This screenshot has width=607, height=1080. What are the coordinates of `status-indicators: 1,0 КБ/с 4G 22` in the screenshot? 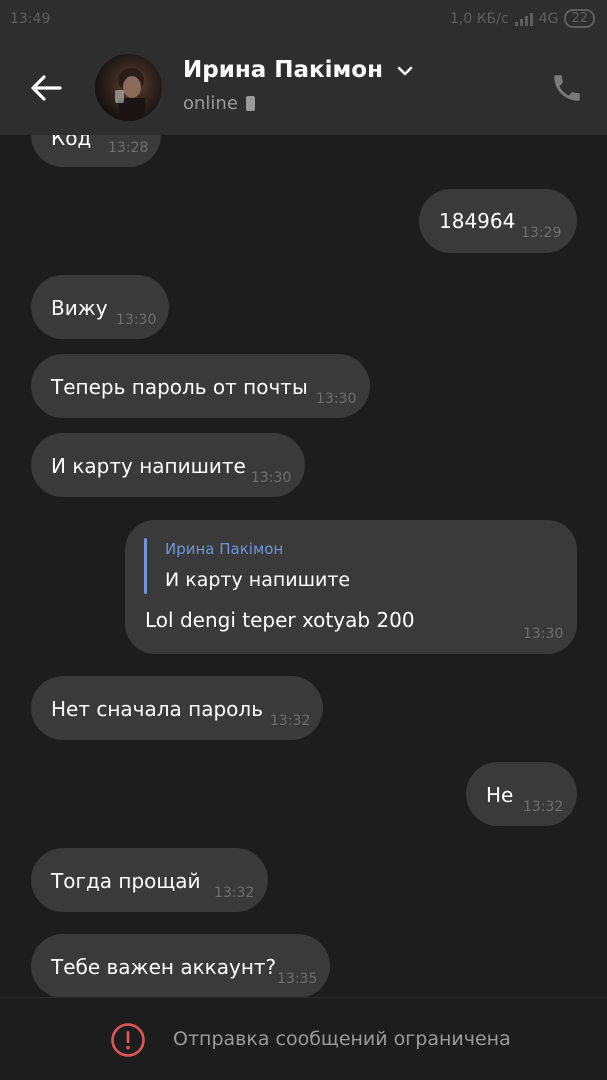 It's located at (522, 18).